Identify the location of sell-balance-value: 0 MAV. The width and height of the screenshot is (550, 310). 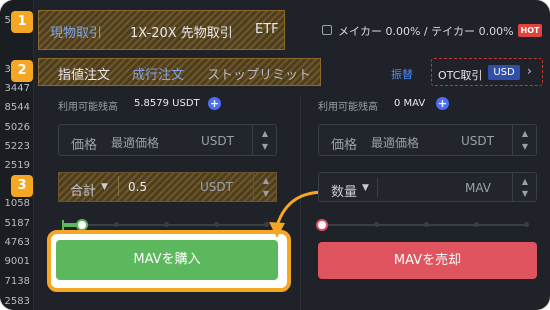
(410, 103).